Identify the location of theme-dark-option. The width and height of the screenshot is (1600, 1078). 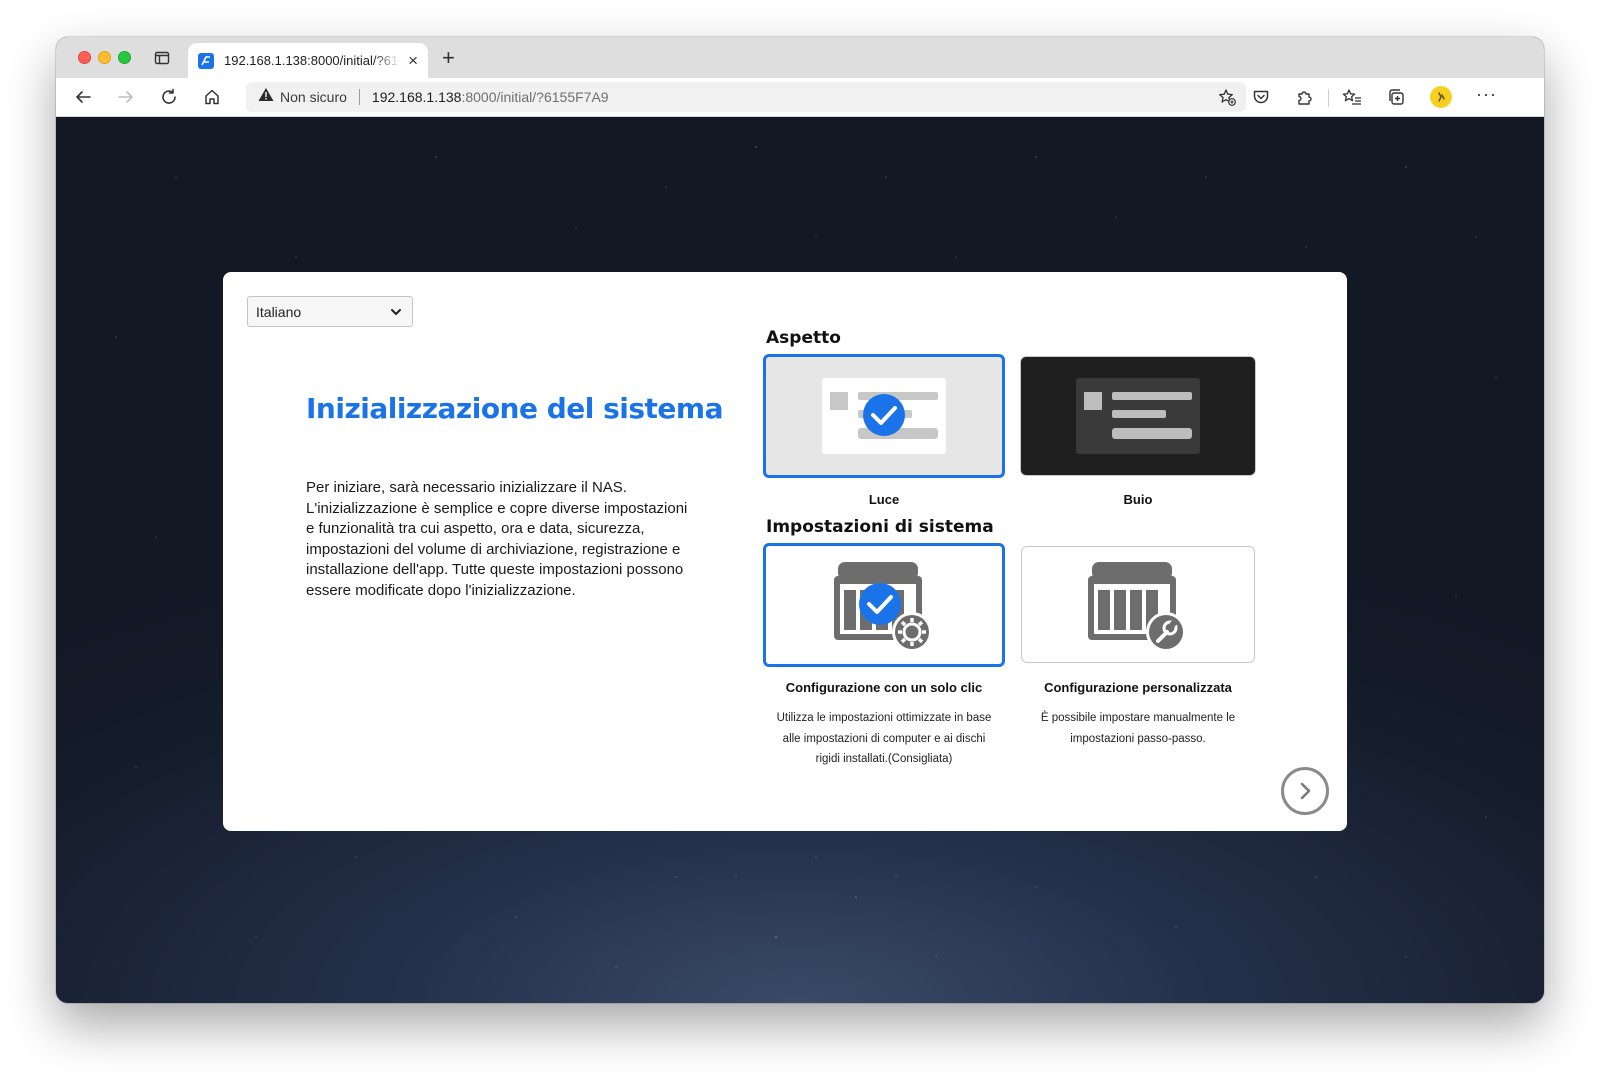
(1138, 416).